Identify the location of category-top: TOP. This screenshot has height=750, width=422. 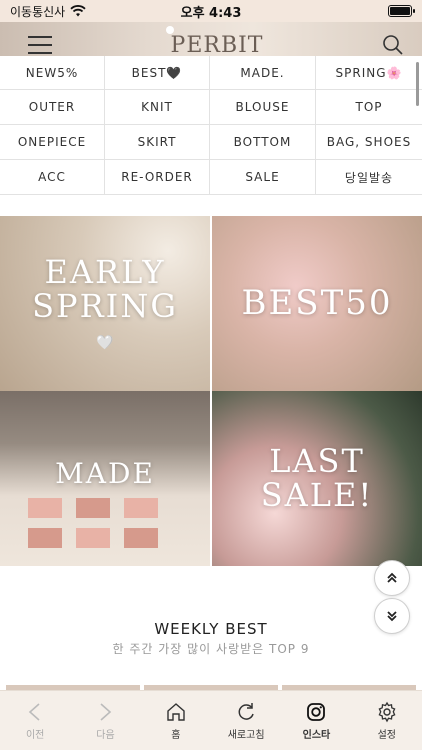
(369, 107).